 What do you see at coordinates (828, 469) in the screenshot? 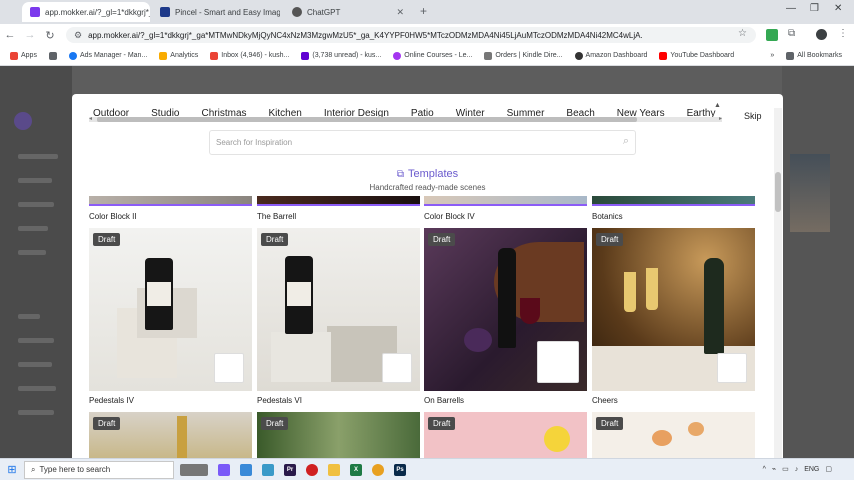
I see `notifications-icon: ▢` at bounding box center [828, 469].